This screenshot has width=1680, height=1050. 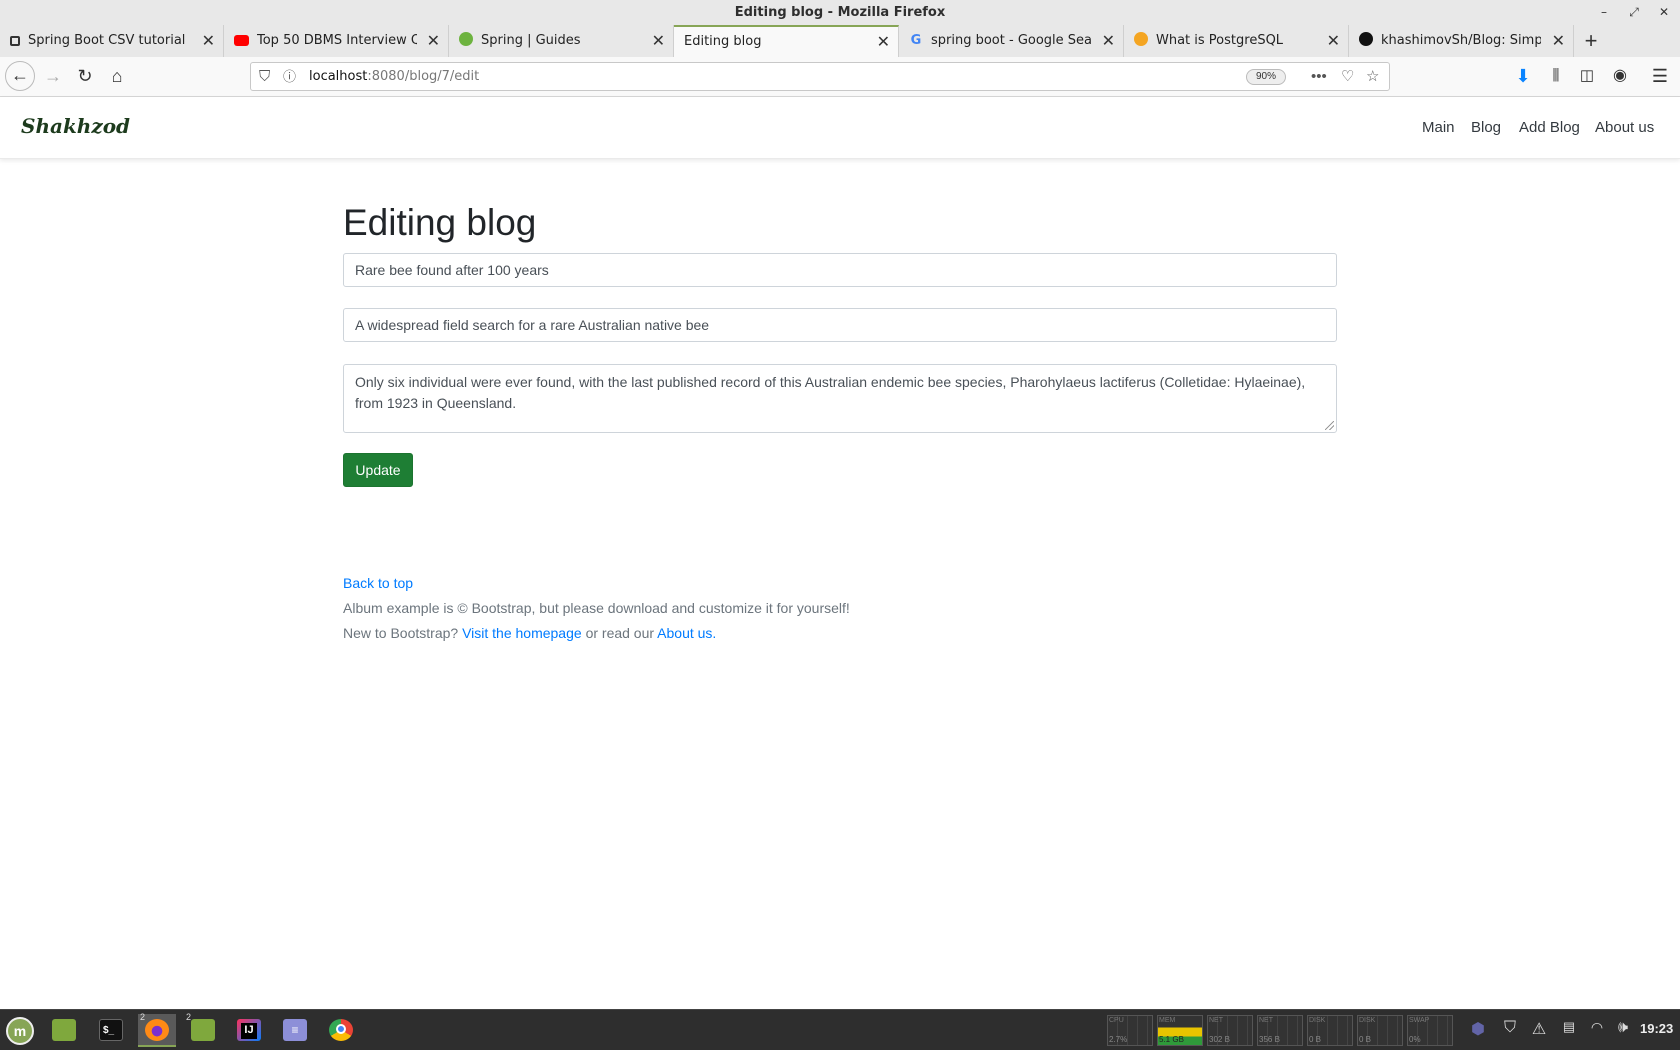 I want to click on memory-monitor: MEM 5.1 GB, so click(x=1180, y=1030).